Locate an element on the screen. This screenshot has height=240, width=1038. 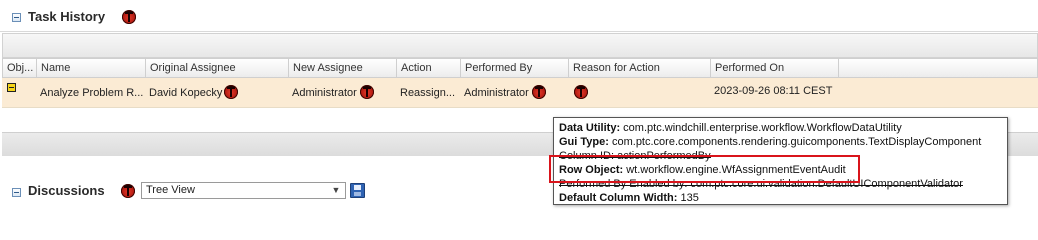
tooltip-label: Gui Type: is located at coordinates (584, 142).